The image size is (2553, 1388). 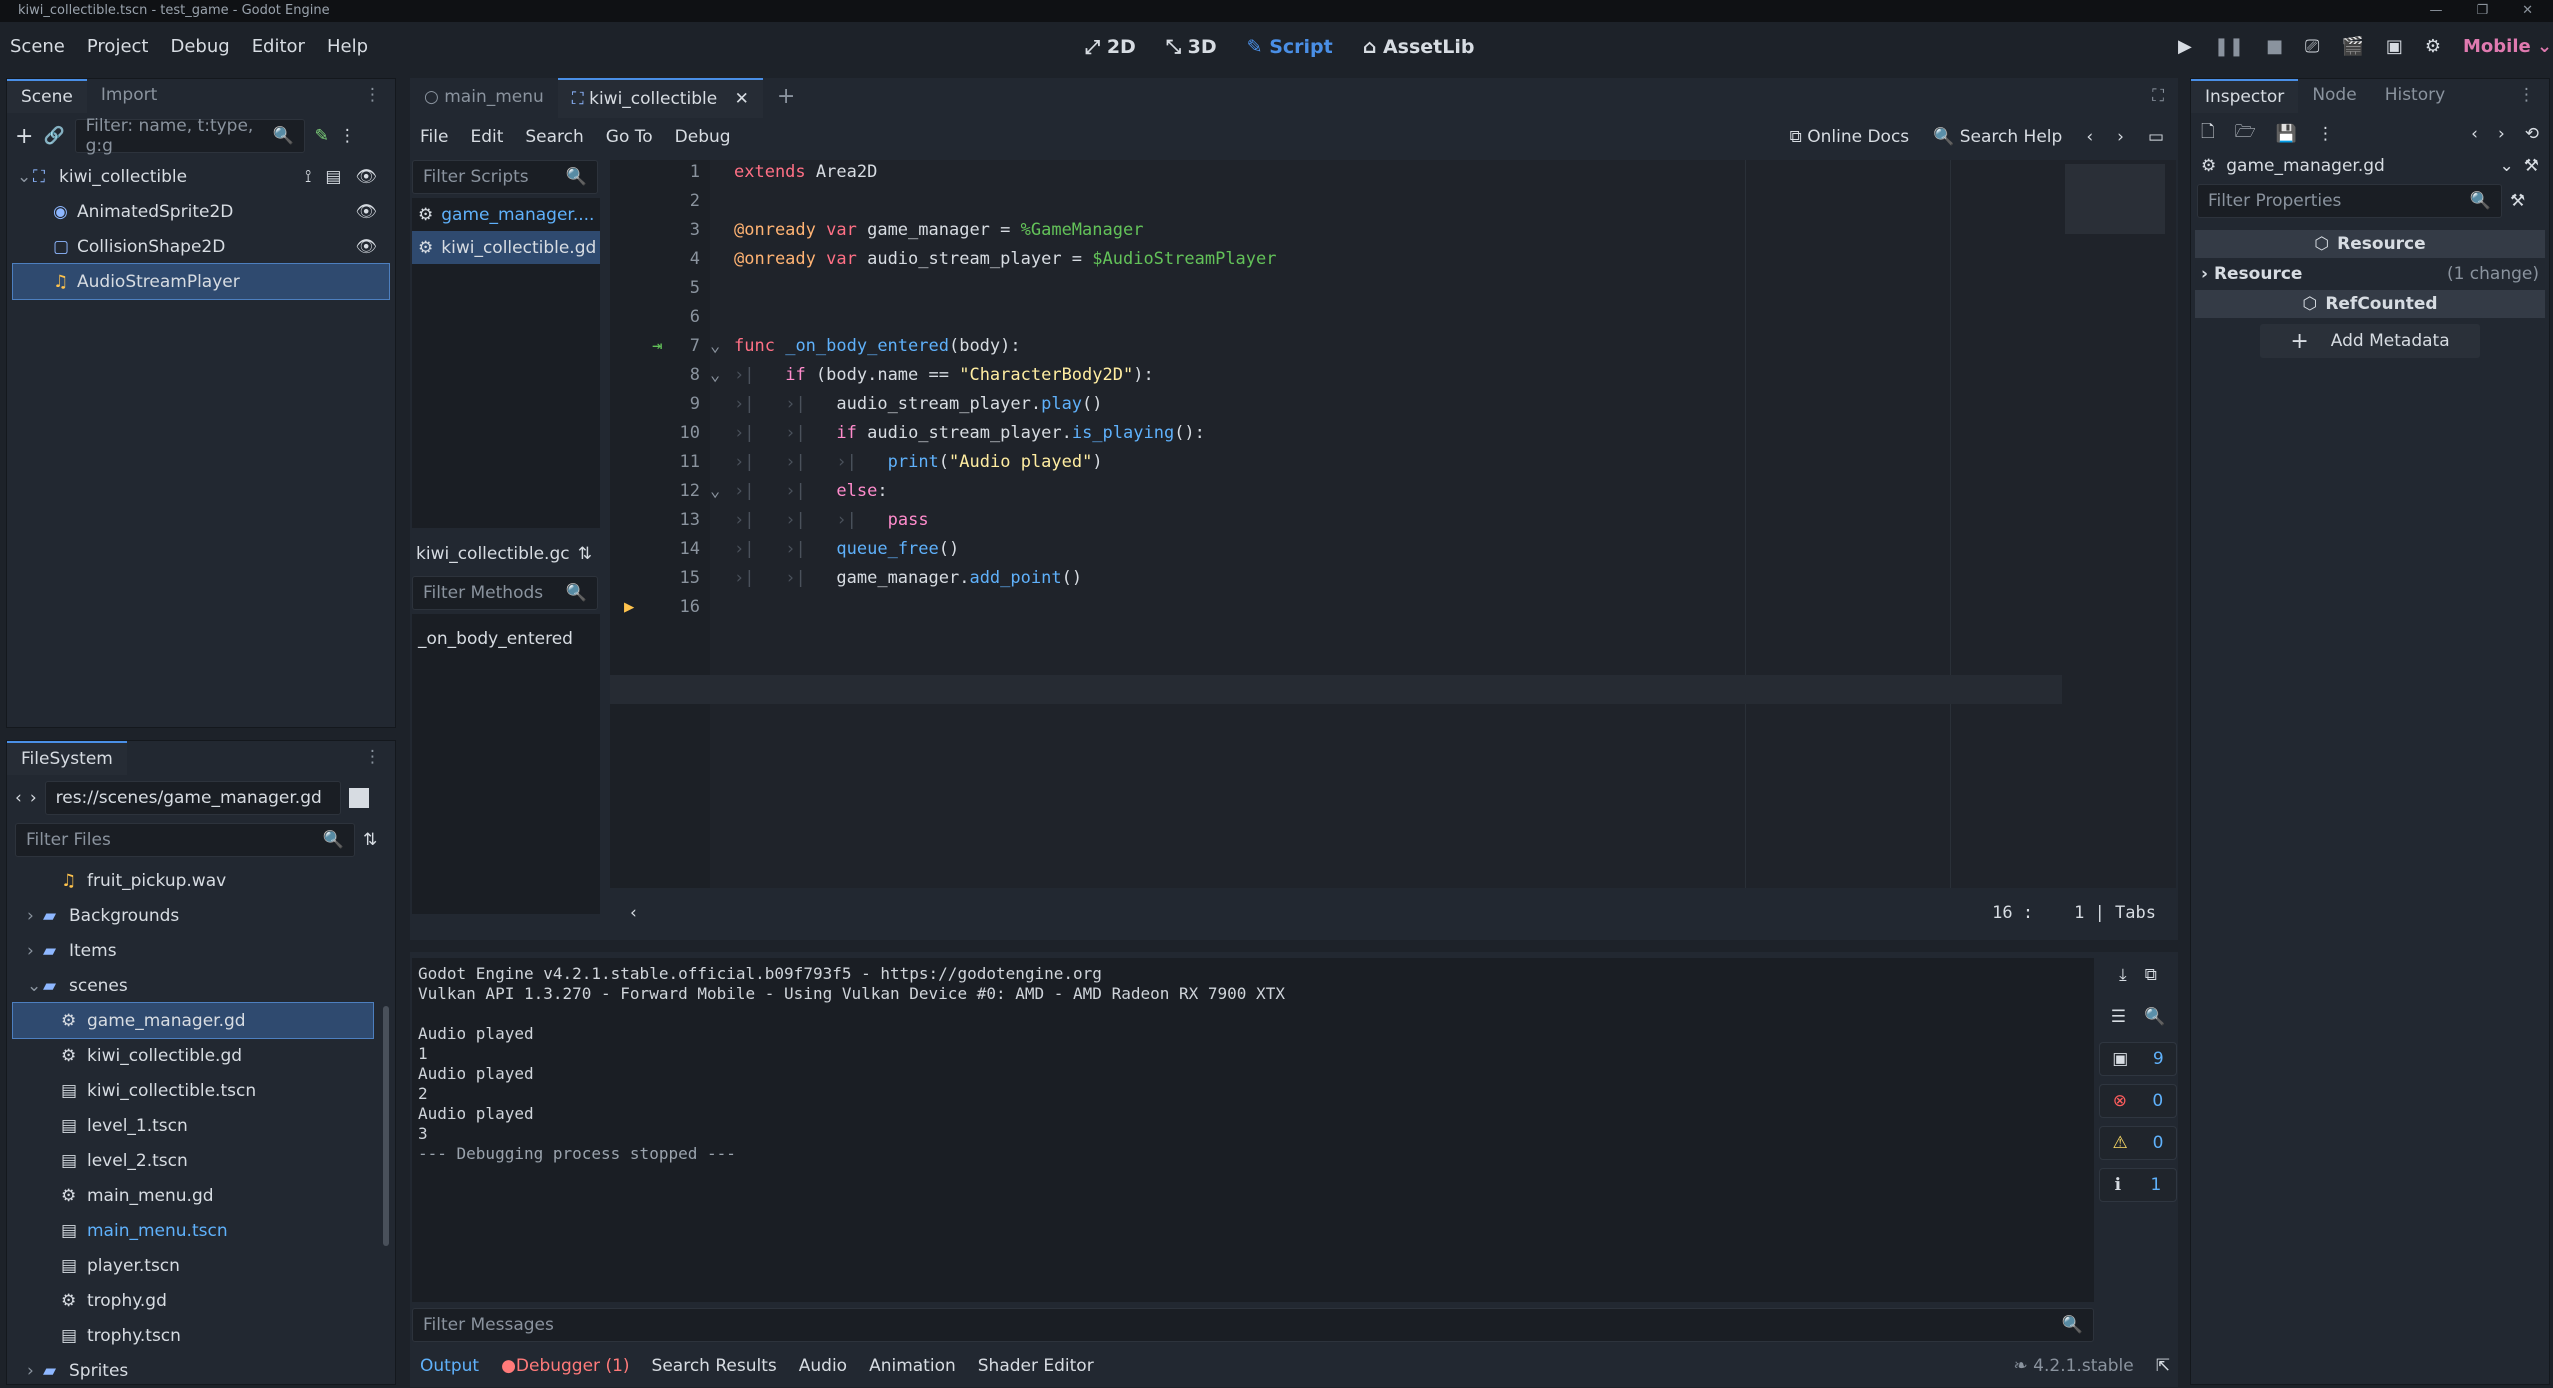 I want to click on close-tab-icon: ✕, so click(x=742, y=99).